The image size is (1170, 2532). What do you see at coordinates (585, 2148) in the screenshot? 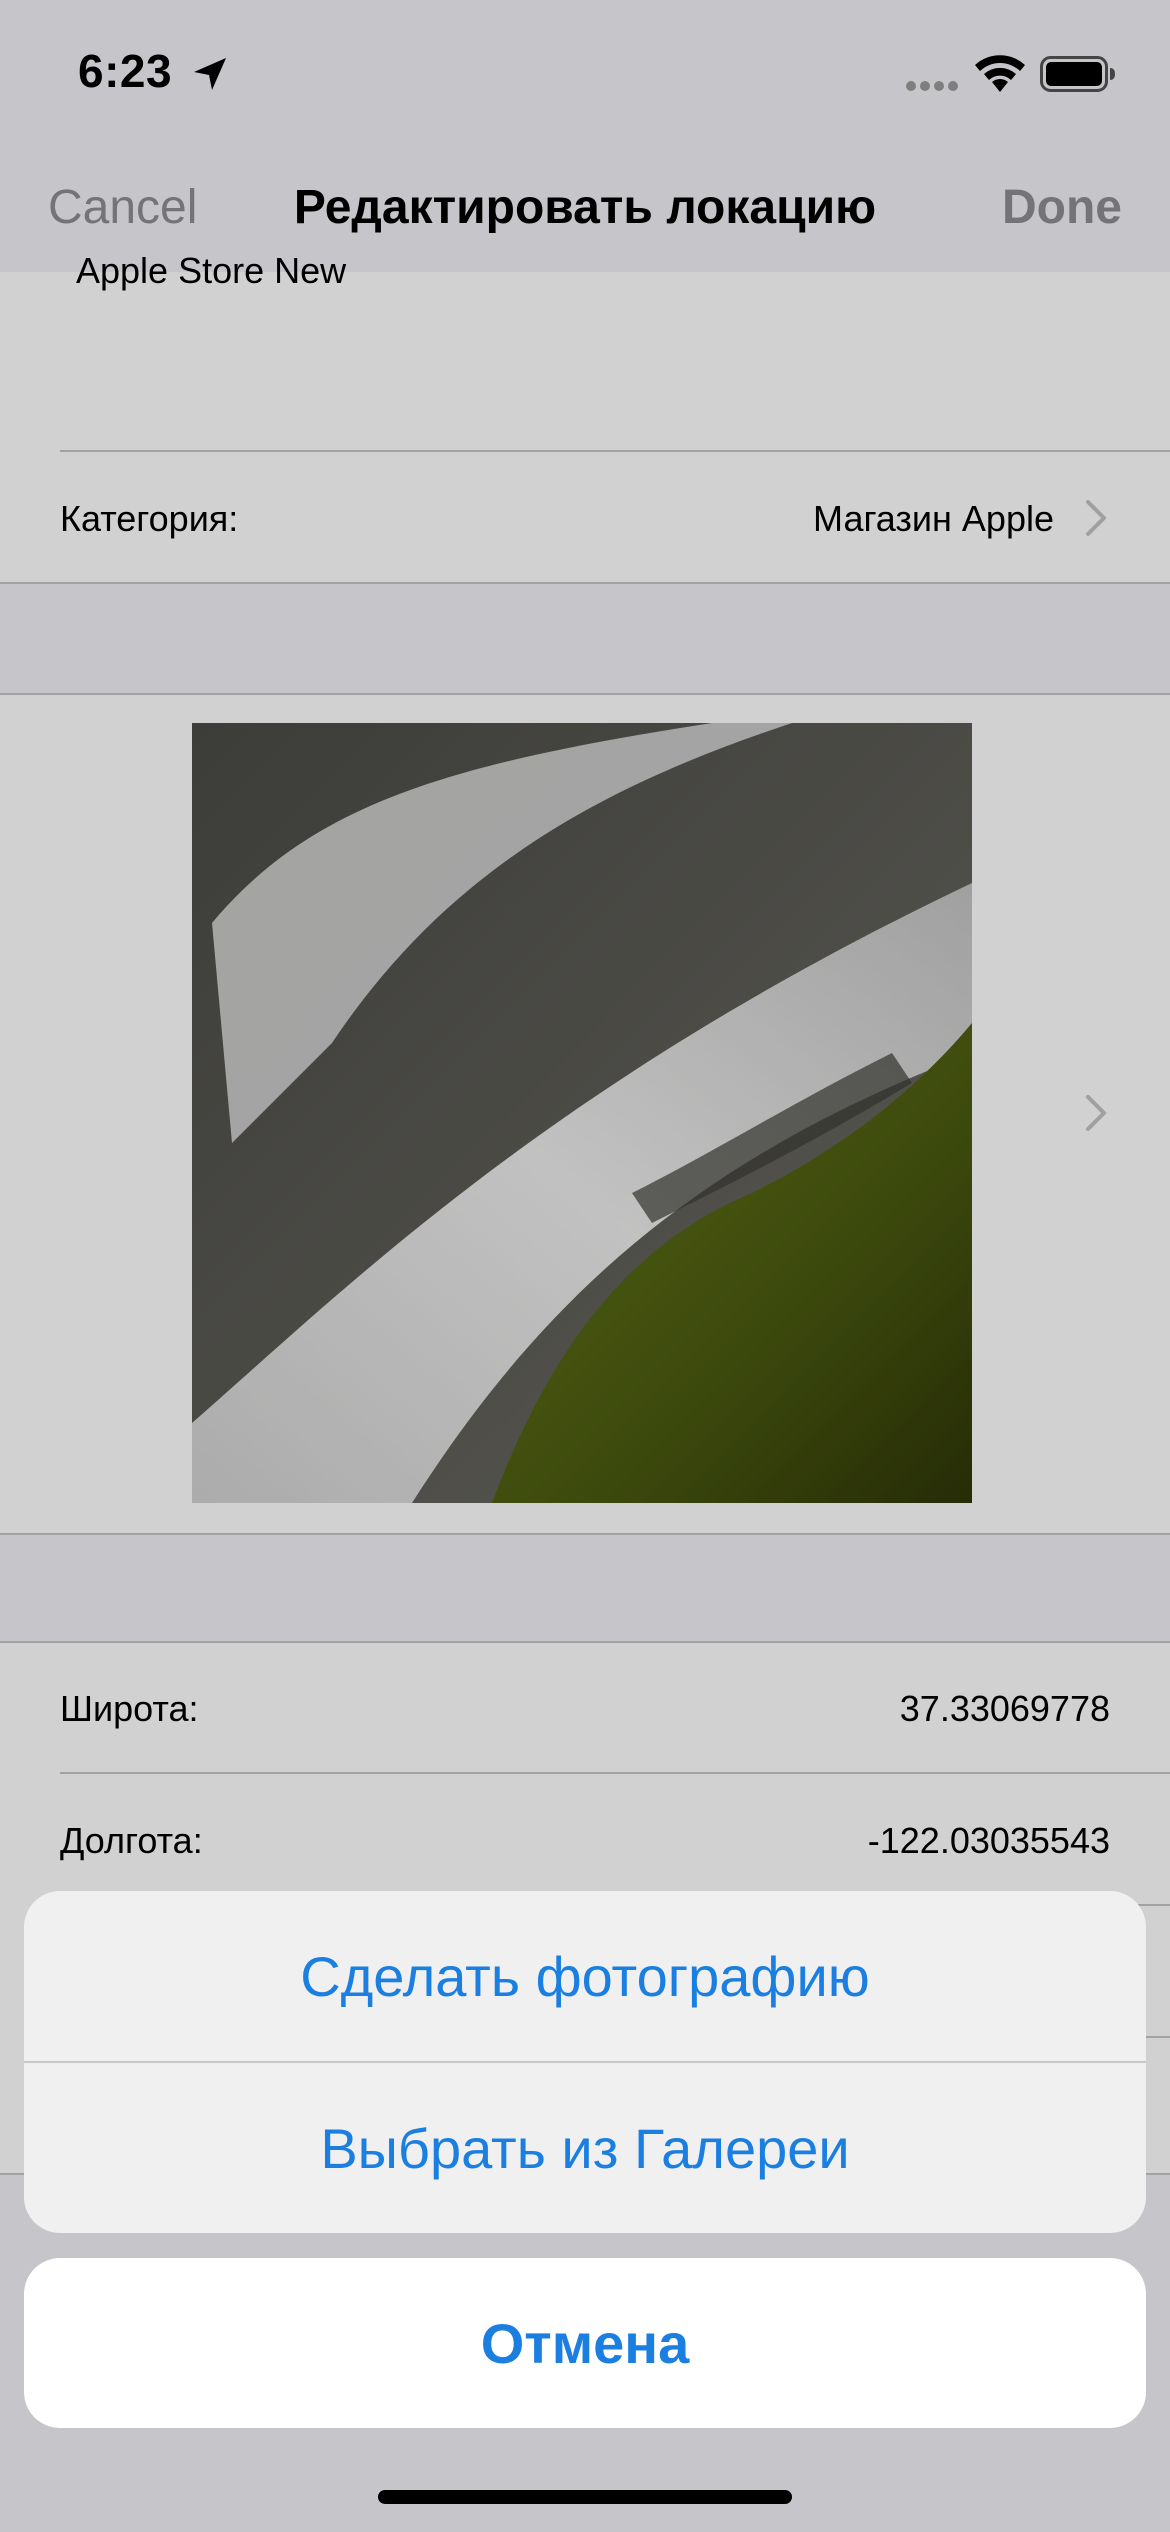
I see `choose-from-gallery-button: Выбрать из Галереи` at bounding box center [585, 2148].